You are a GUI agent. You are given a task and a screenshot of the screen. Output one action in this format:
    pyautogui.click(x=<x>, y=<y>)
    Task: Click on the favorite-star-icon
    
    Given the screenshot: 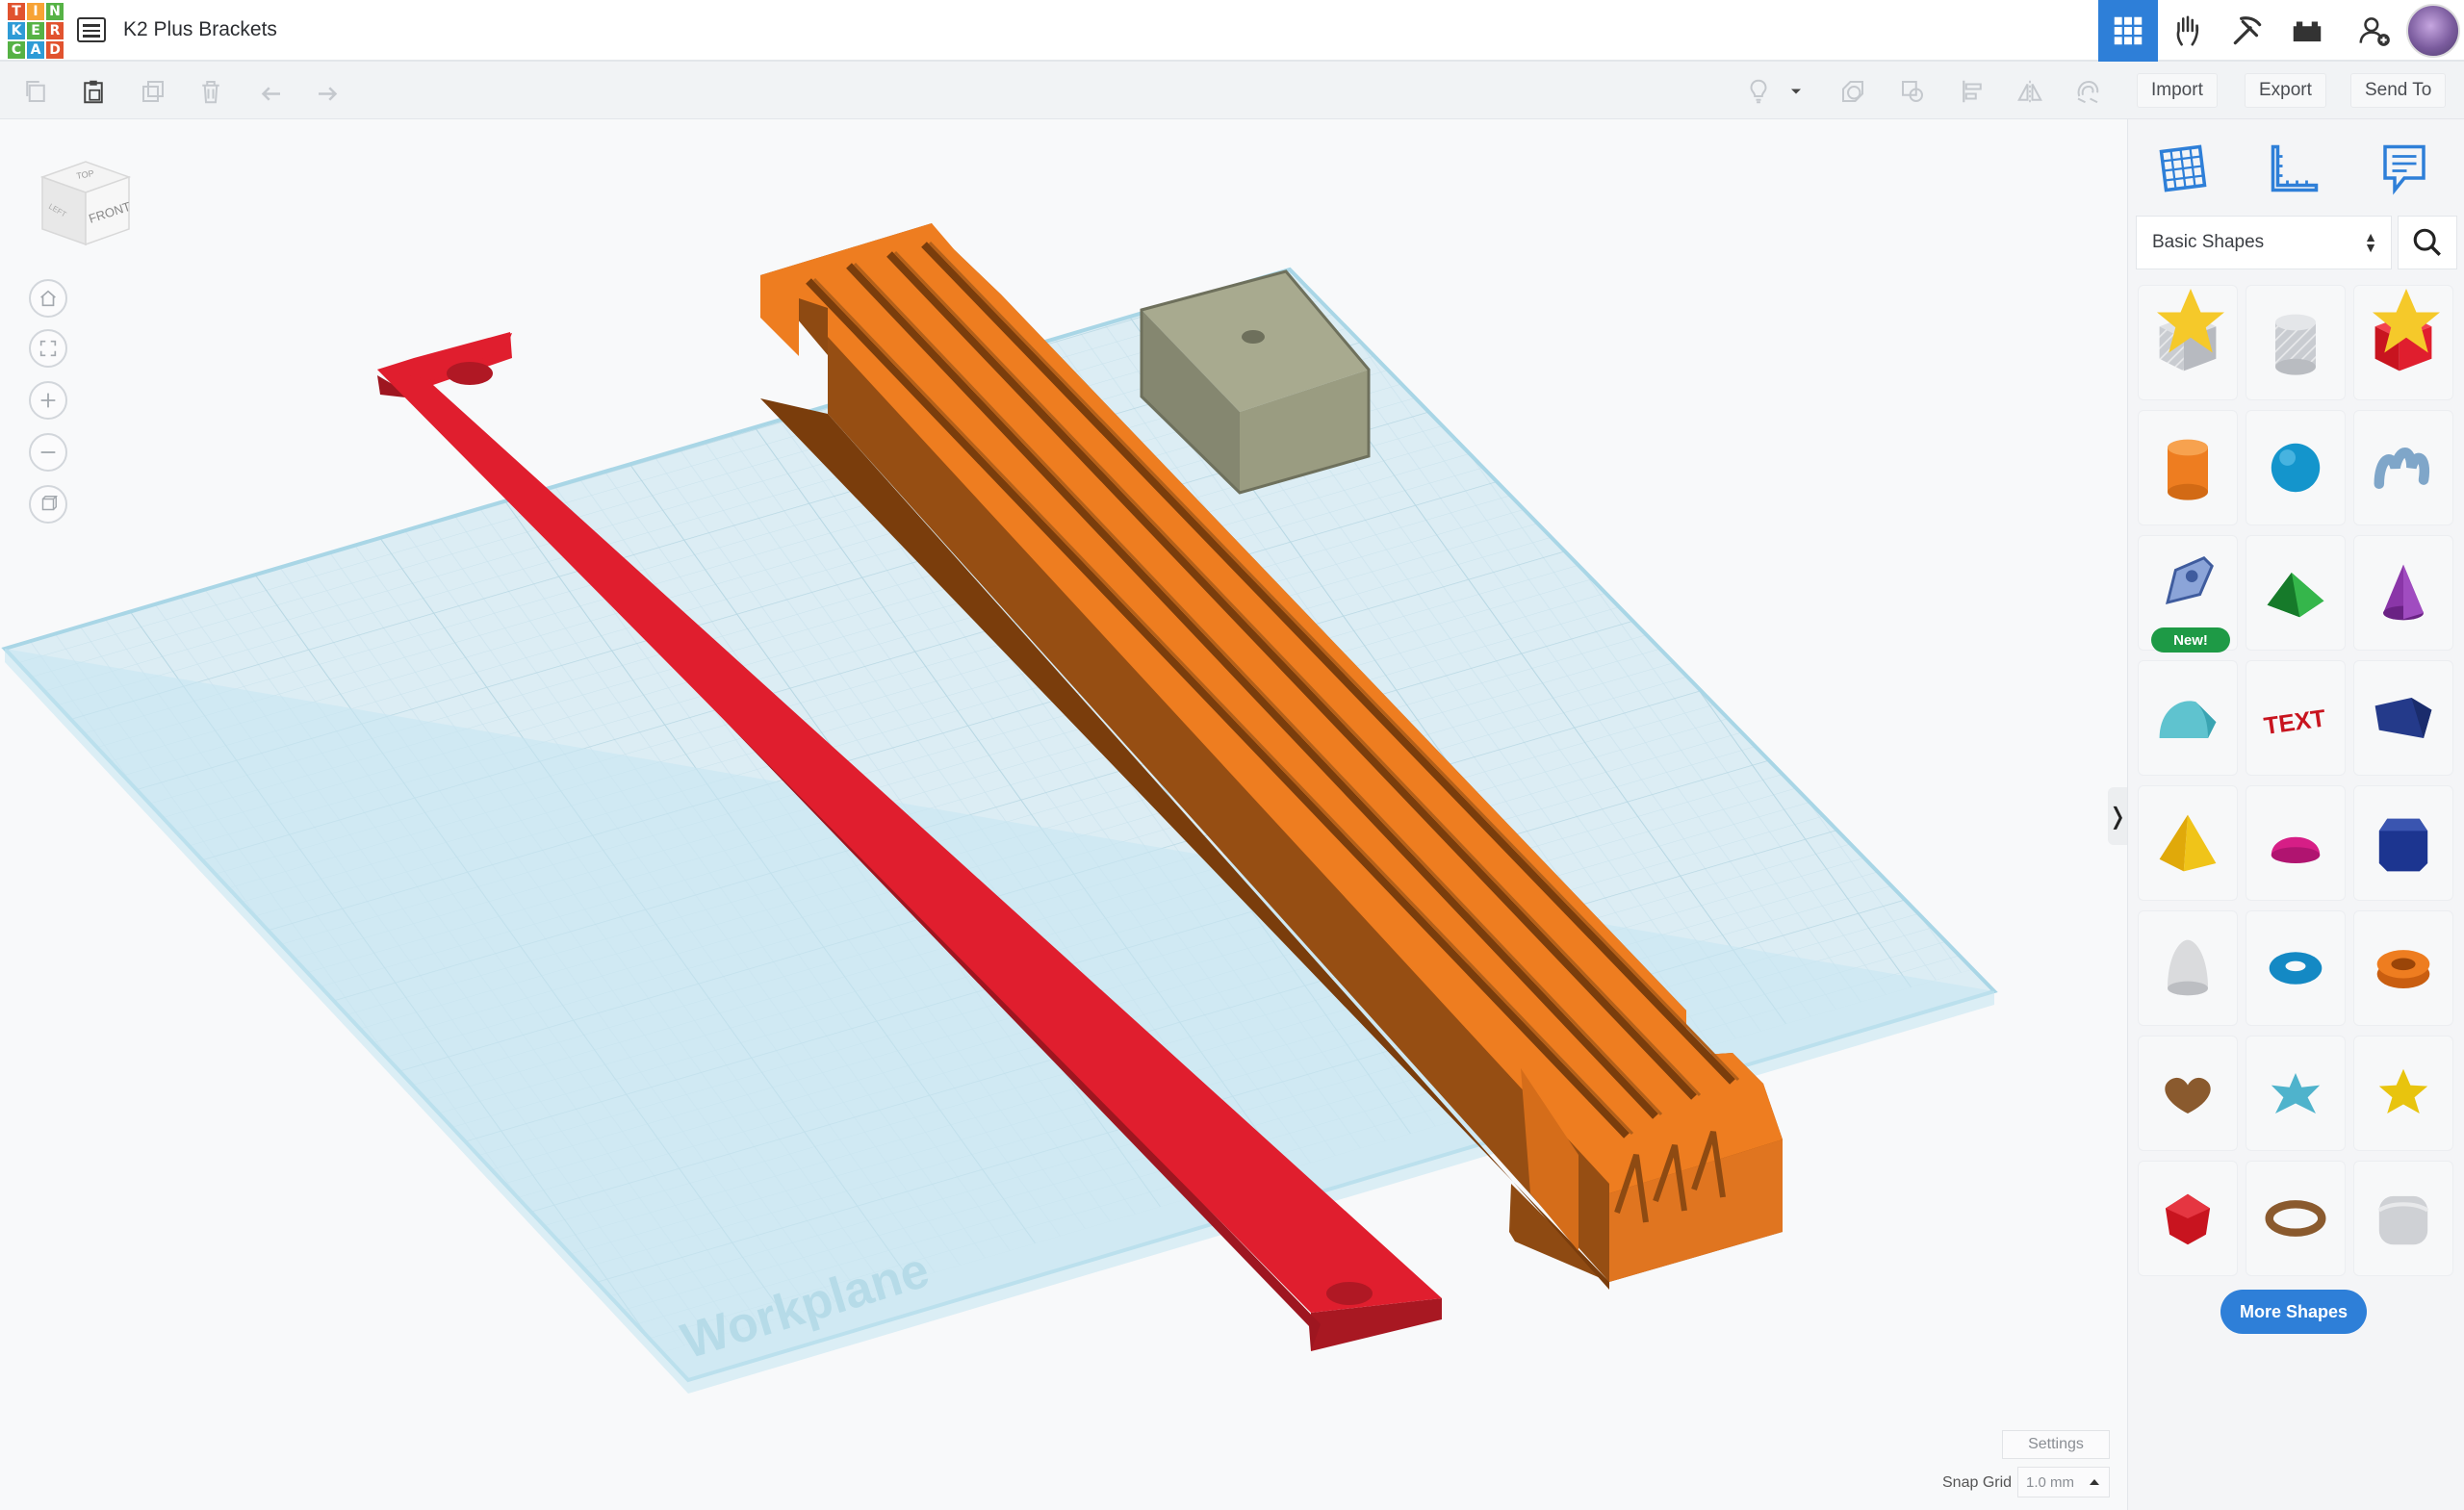 What is the action you would take?
    pyautogui.click(x=2190, y=321)
    